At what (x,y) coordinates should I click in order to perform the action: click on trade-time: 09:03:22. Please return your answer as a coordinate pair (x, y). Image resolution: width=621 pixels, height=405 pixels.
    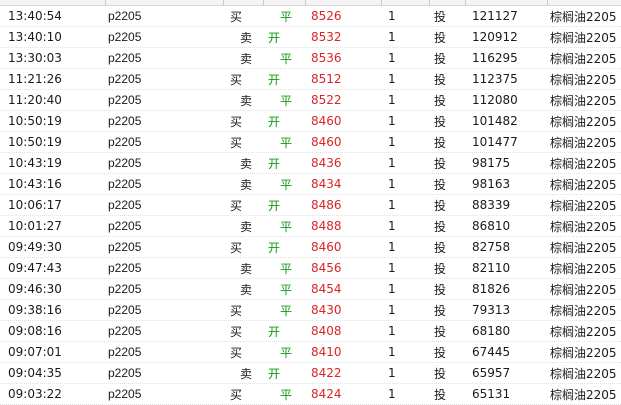
    Looking at the image, I should click on (35, 394).